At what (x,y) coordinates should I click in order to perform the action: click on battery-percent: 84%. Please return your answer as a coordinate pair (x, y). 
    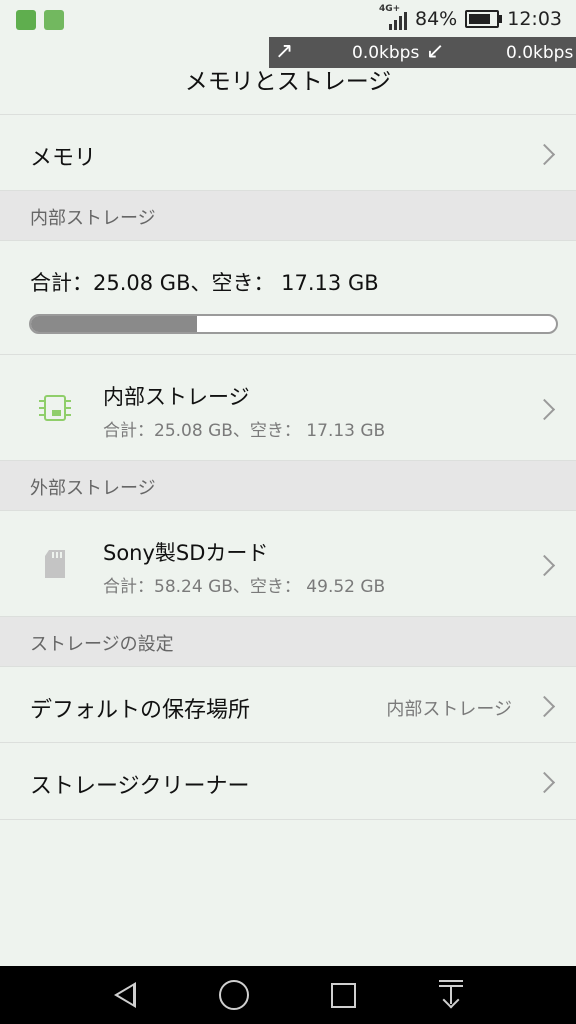
    Looking at the image, I should click on (436, 19).